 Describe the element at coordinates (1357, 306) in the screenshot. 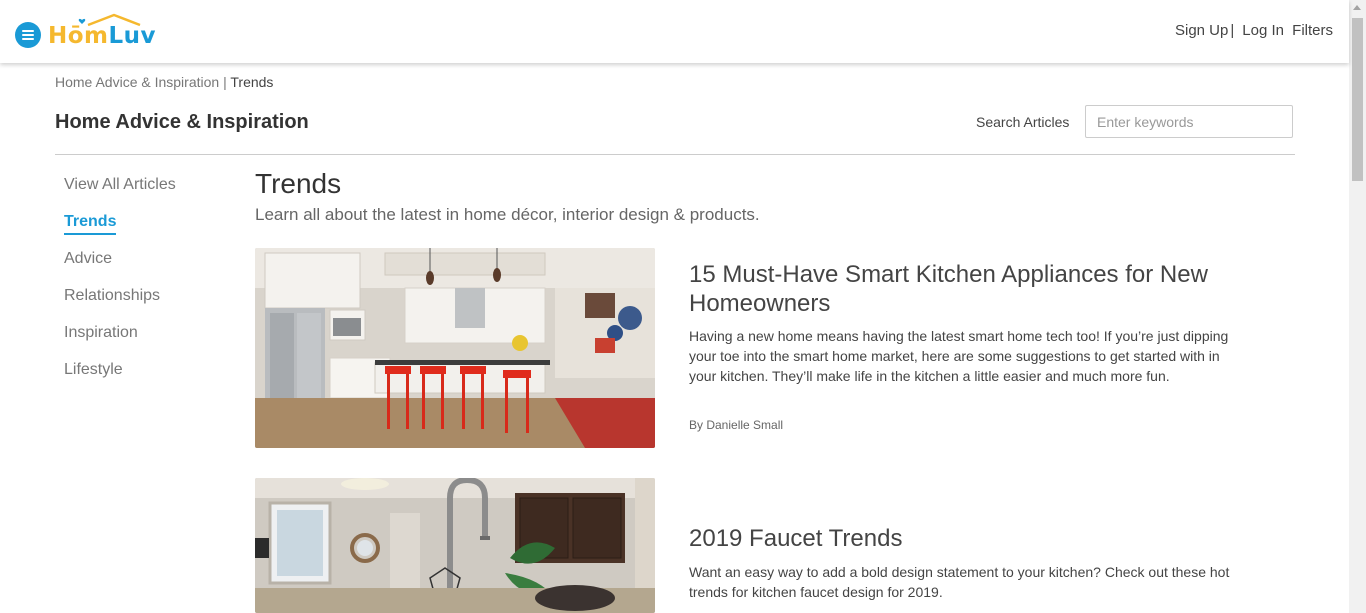

I see `page-scrollbar` at that location.